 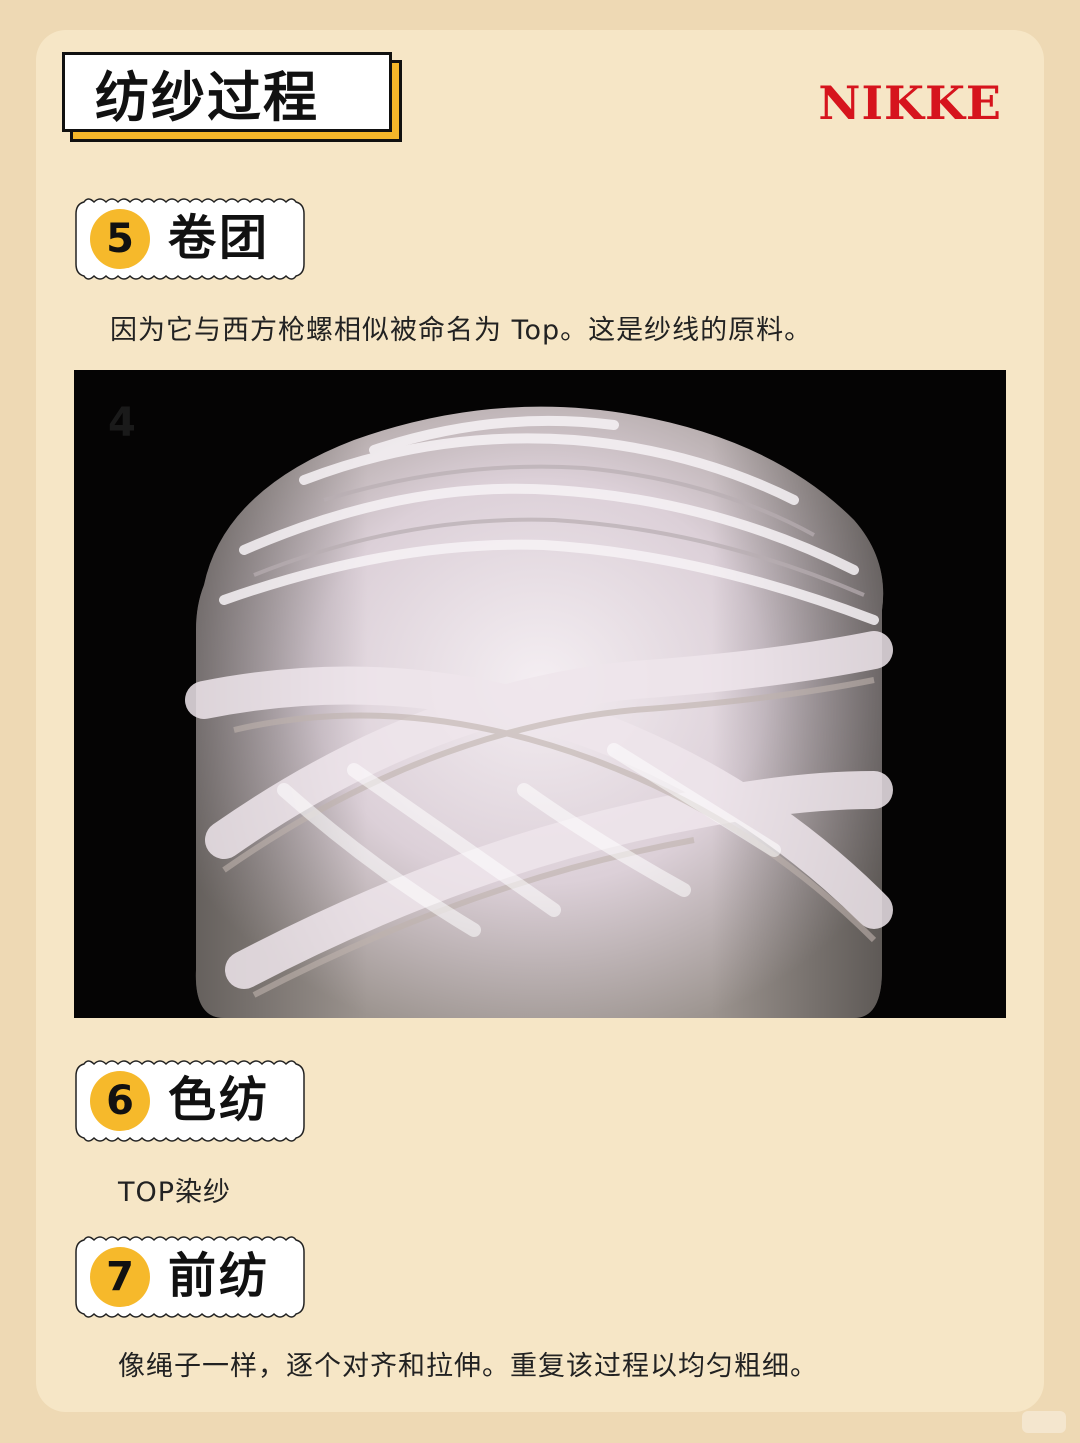 What do you see at coordinates (122, 423) in the screenshot?
I see `photo-overlay-digit: 4` at bounding box center [122, 423].